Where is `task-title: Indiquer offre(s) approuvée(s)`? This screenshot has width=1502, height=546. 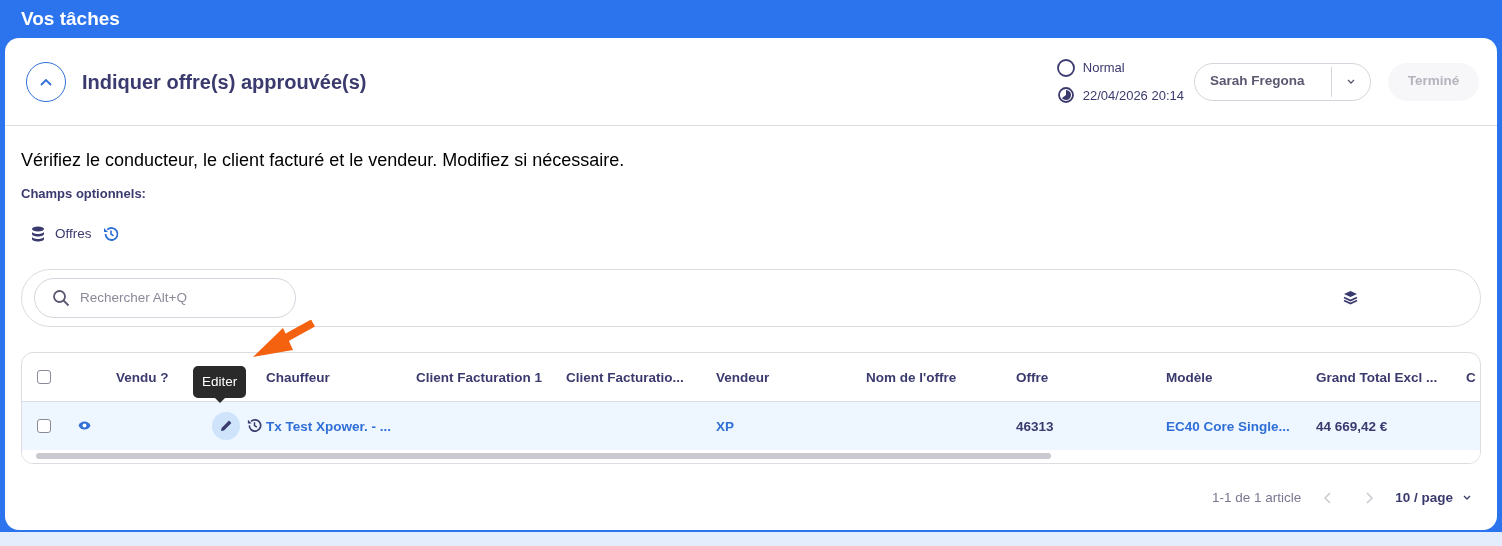 task-title: Indiquer offre(s) approuvée(s) is located at coordinates (224, 82).